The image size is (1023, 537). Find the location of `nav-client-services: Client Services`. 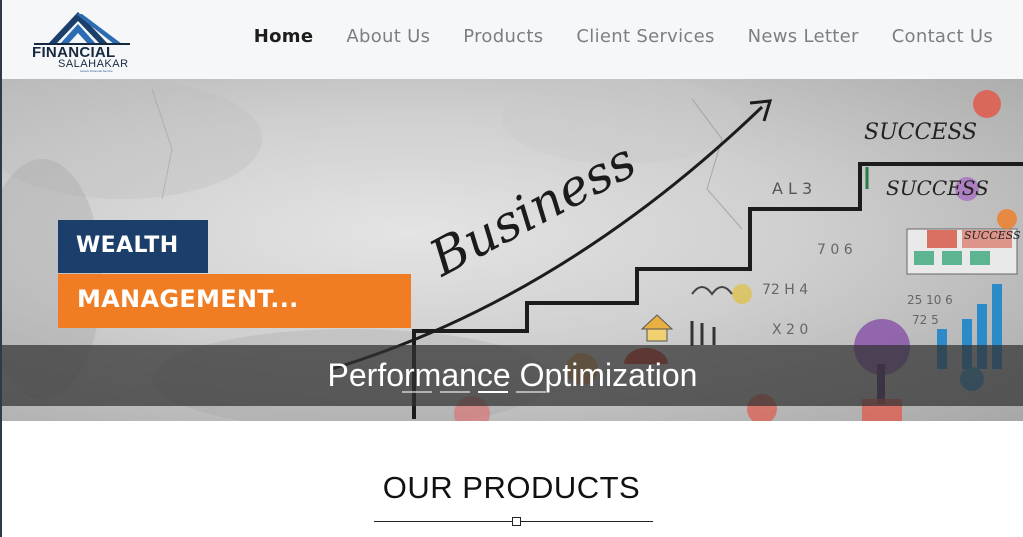

nav-client-services: Client Services is located at coordinates (645, 36).